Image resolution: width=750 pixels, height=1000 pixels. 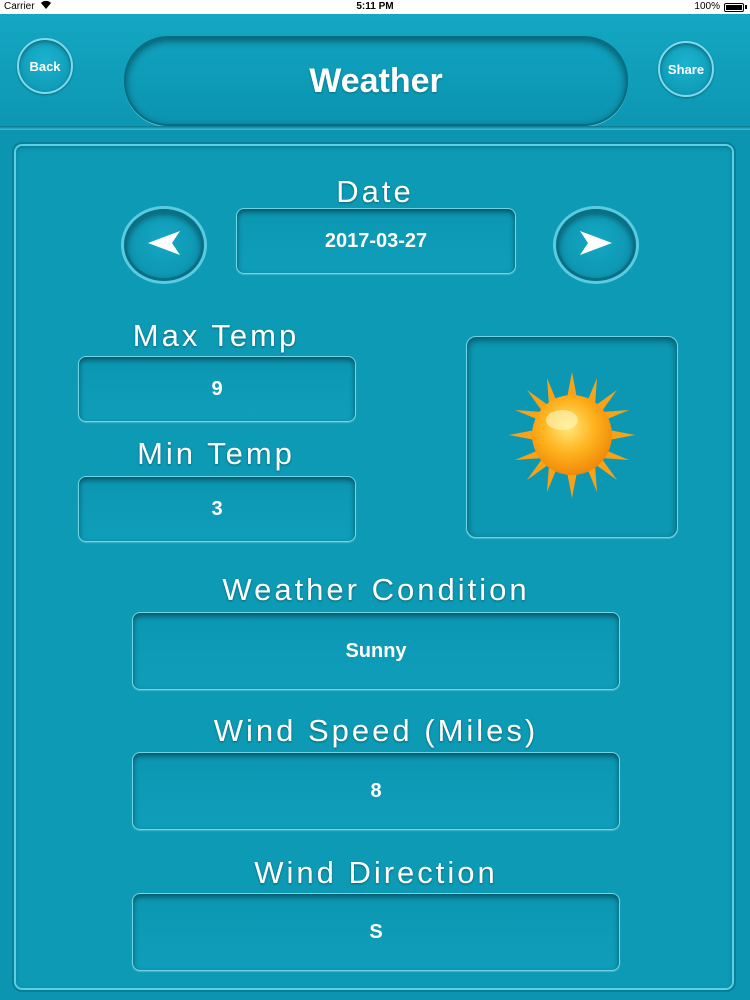 I want to click on date-value: 2017-03-27, so click(x=376, y=240).